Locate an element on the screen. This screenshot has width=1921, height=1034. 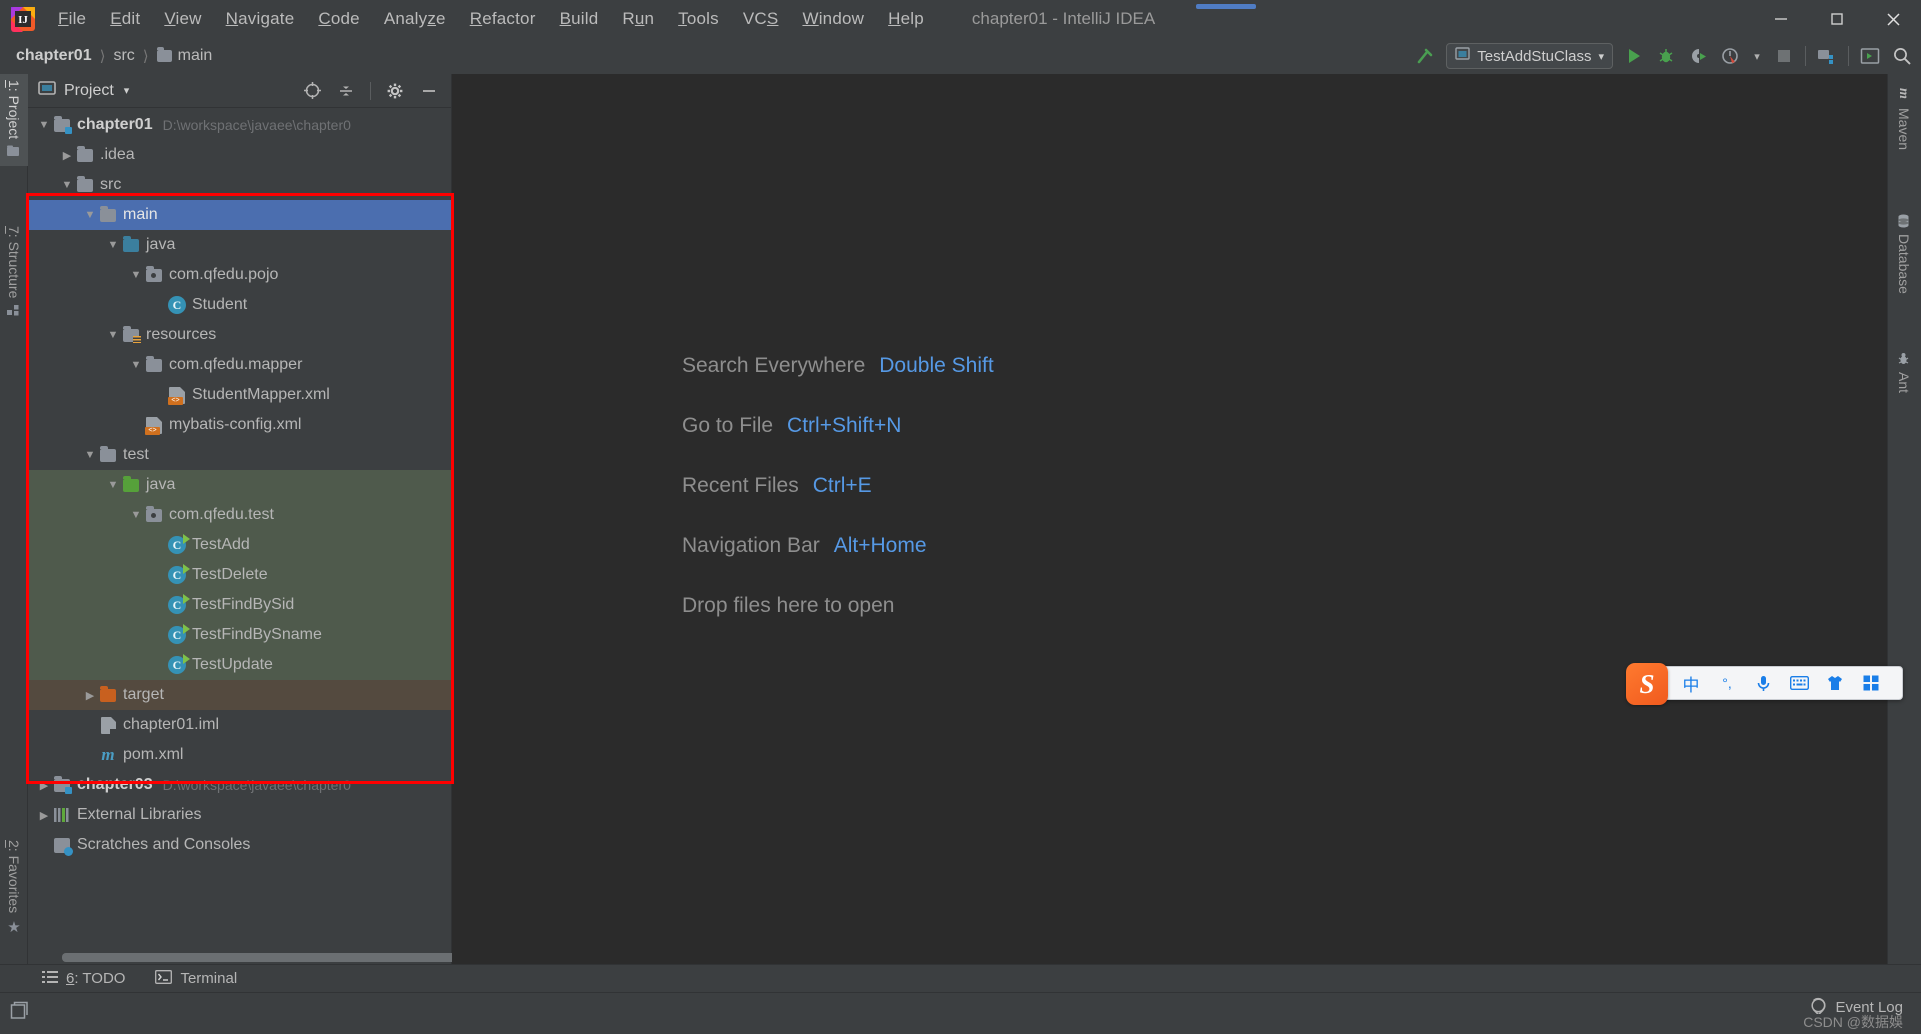
tool-window-terminal: Terminal is located at coordinates (196, 978).